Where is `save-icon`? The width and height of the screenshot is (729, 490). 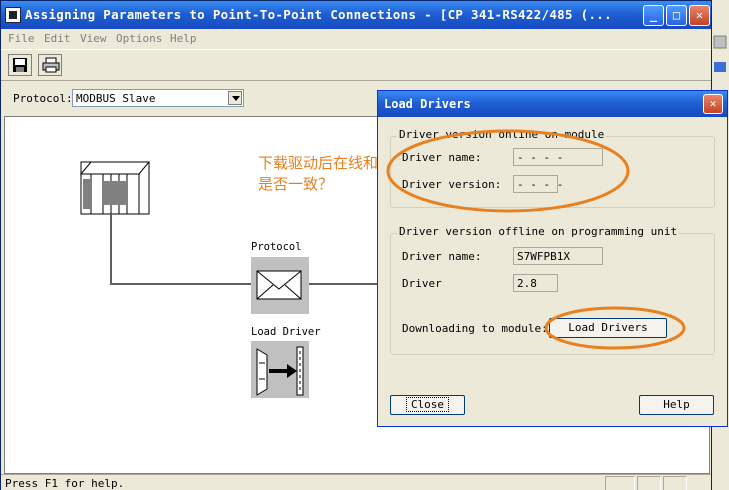 save-icon is located at coordinates (20, 65).